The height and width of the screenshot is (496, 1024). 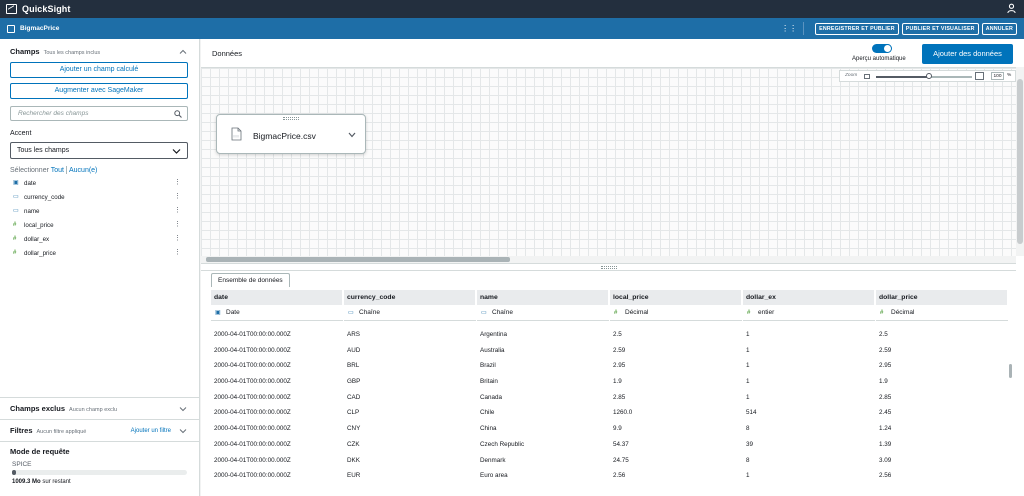 What do you see at coordinates (151, 431) in the screenshot?
I see `add-filter-link: Ajouter un filtre` at bounding box center [151, 431].